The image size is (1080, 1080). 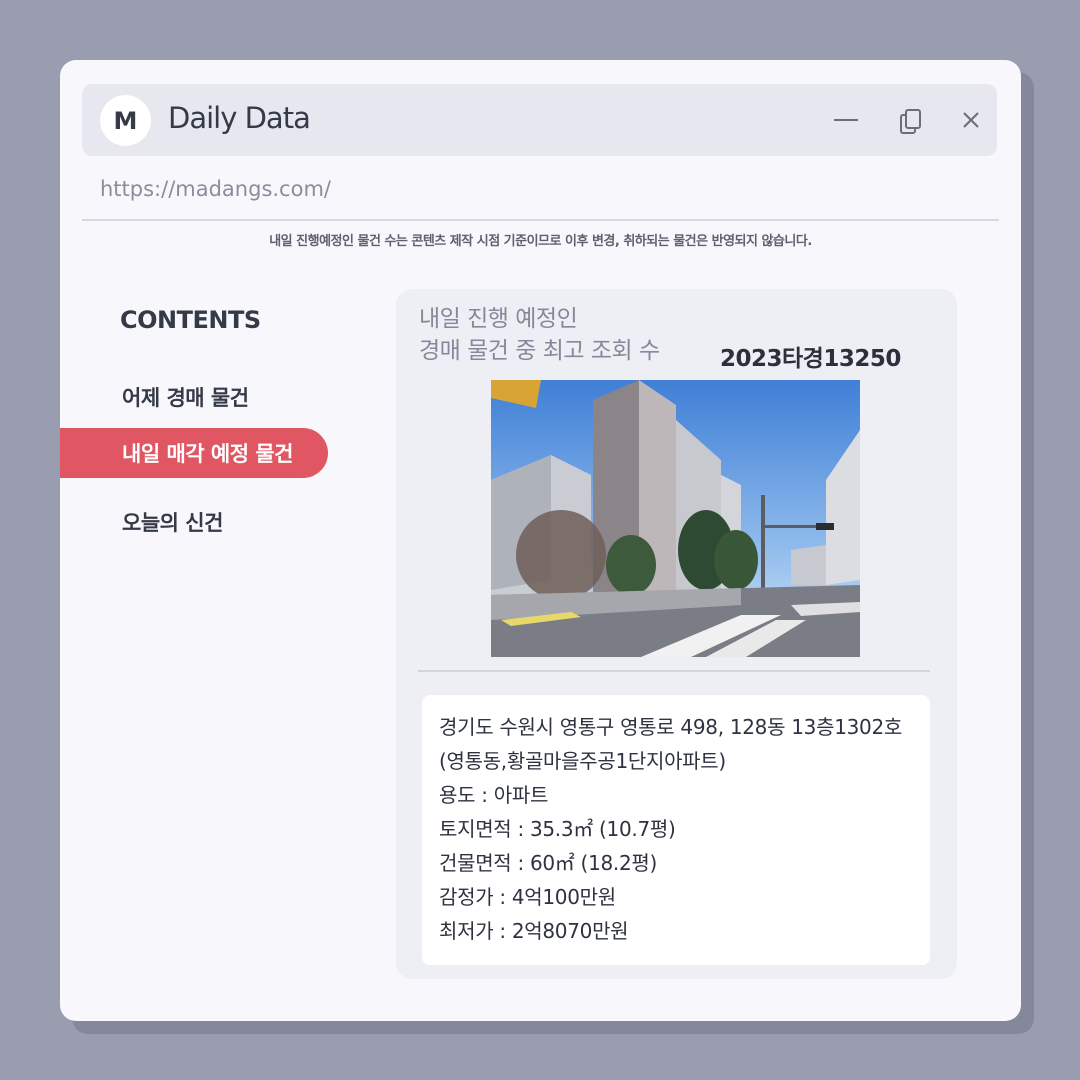 I want to click on card-divider, so click(x=674, y=671).